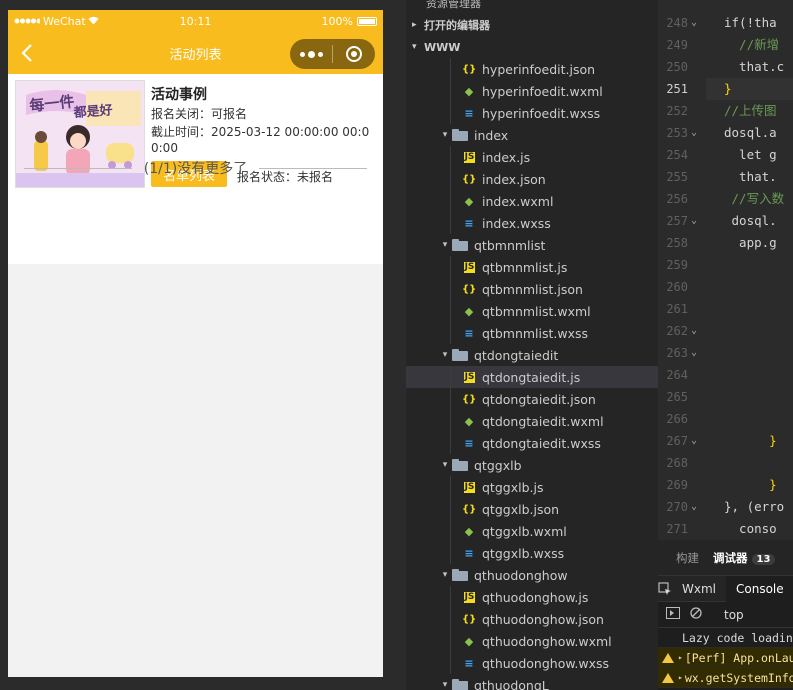  Describe the element at coordinates (734, 615) in the screenshot. I see `context-selector: top` at that location.